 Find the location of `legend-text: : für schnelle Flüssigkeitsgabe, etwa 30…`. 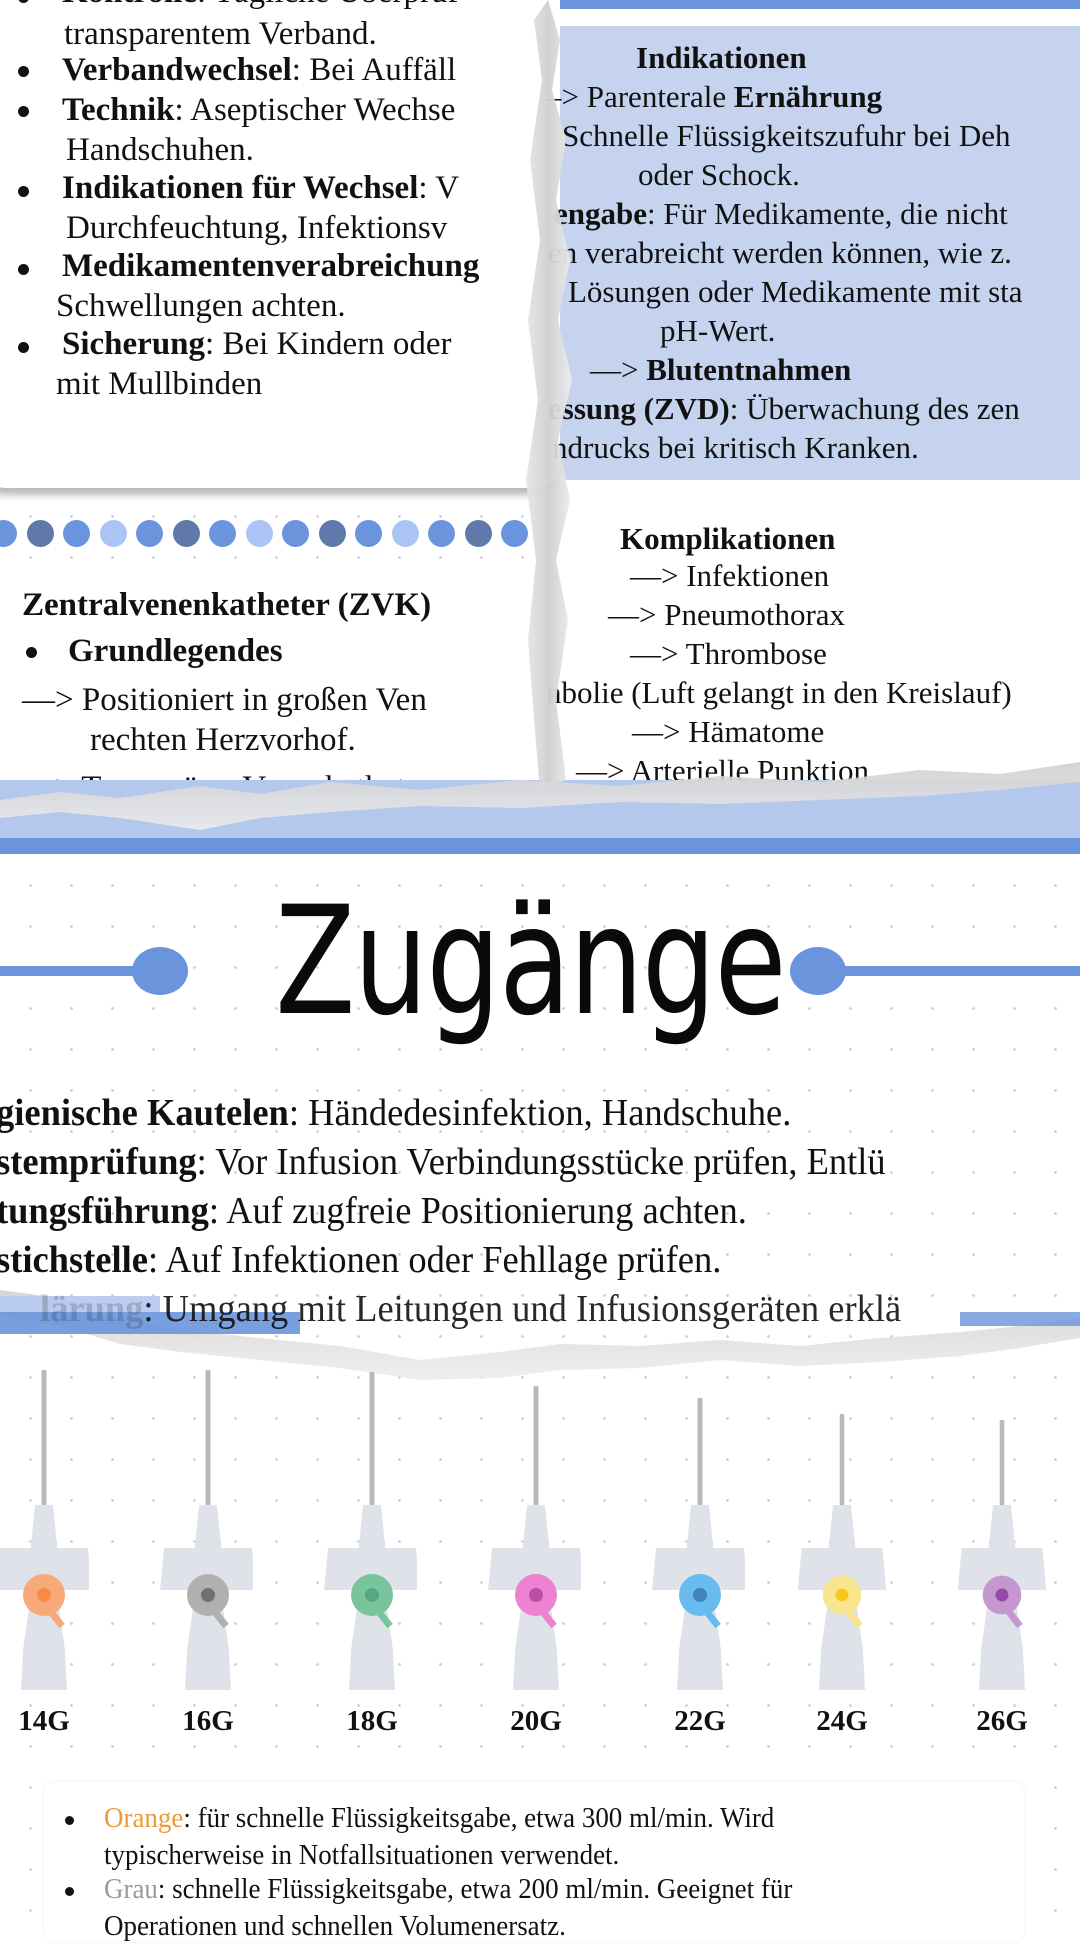

legend-text: : für schnelle Flüssigkeitsgabe, etwa 30… is located at coordinates (479, 1818).